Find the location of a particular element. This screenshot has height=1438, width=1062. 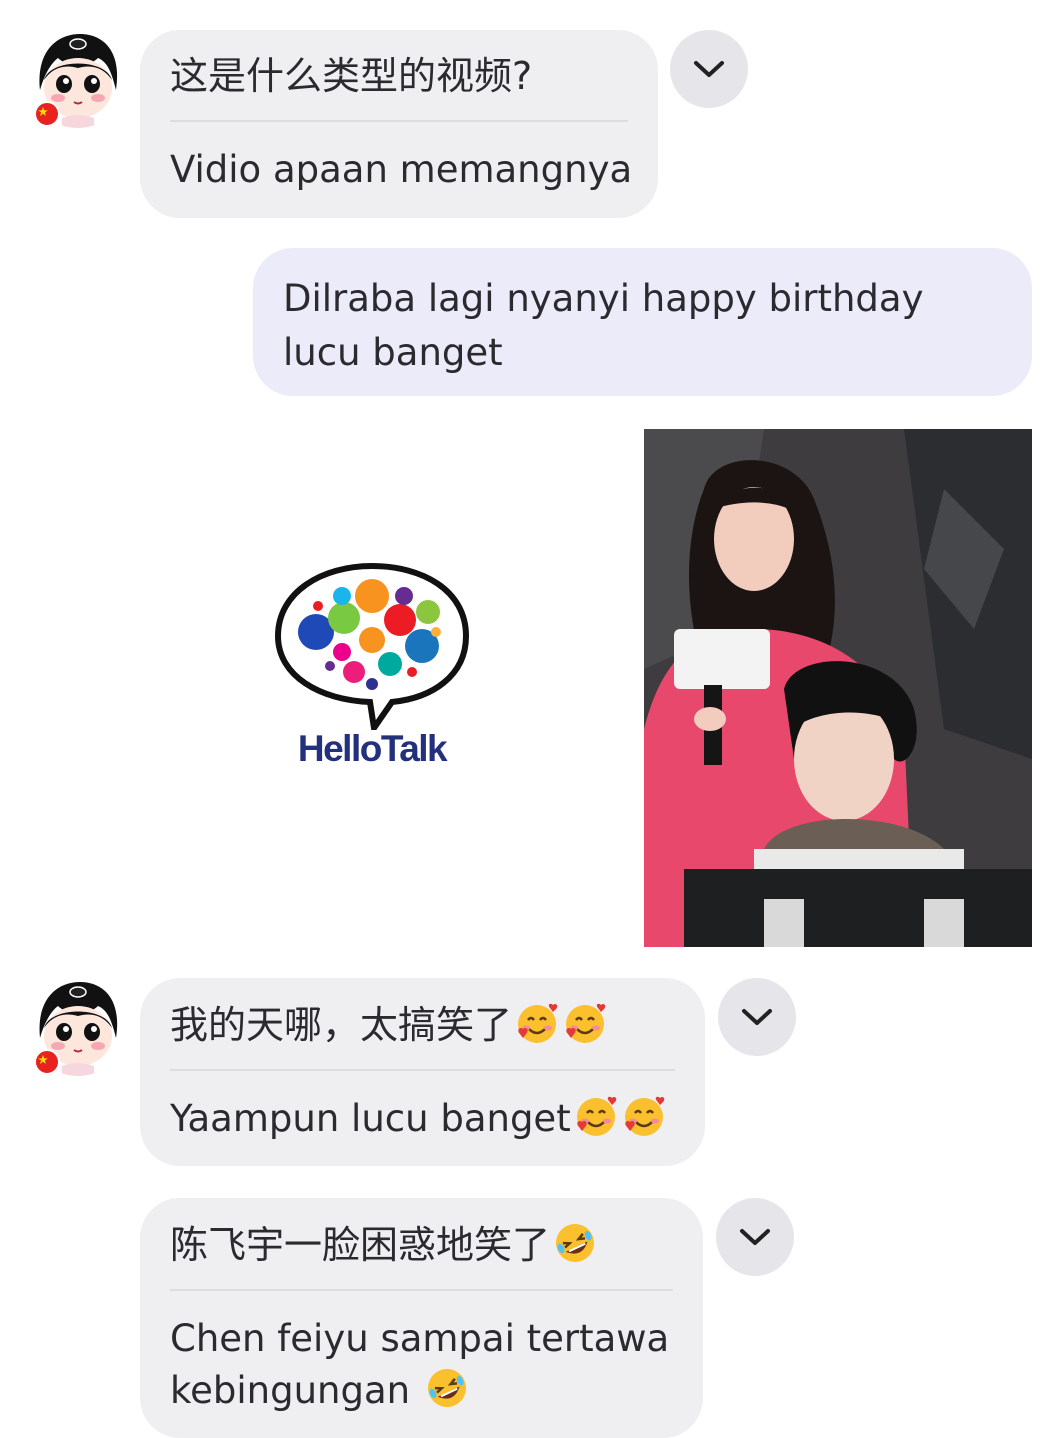

received-message-bubble: 我的天哪，太搞笑了 Yaampun lucu banget is located at coordinates (422, 1072).